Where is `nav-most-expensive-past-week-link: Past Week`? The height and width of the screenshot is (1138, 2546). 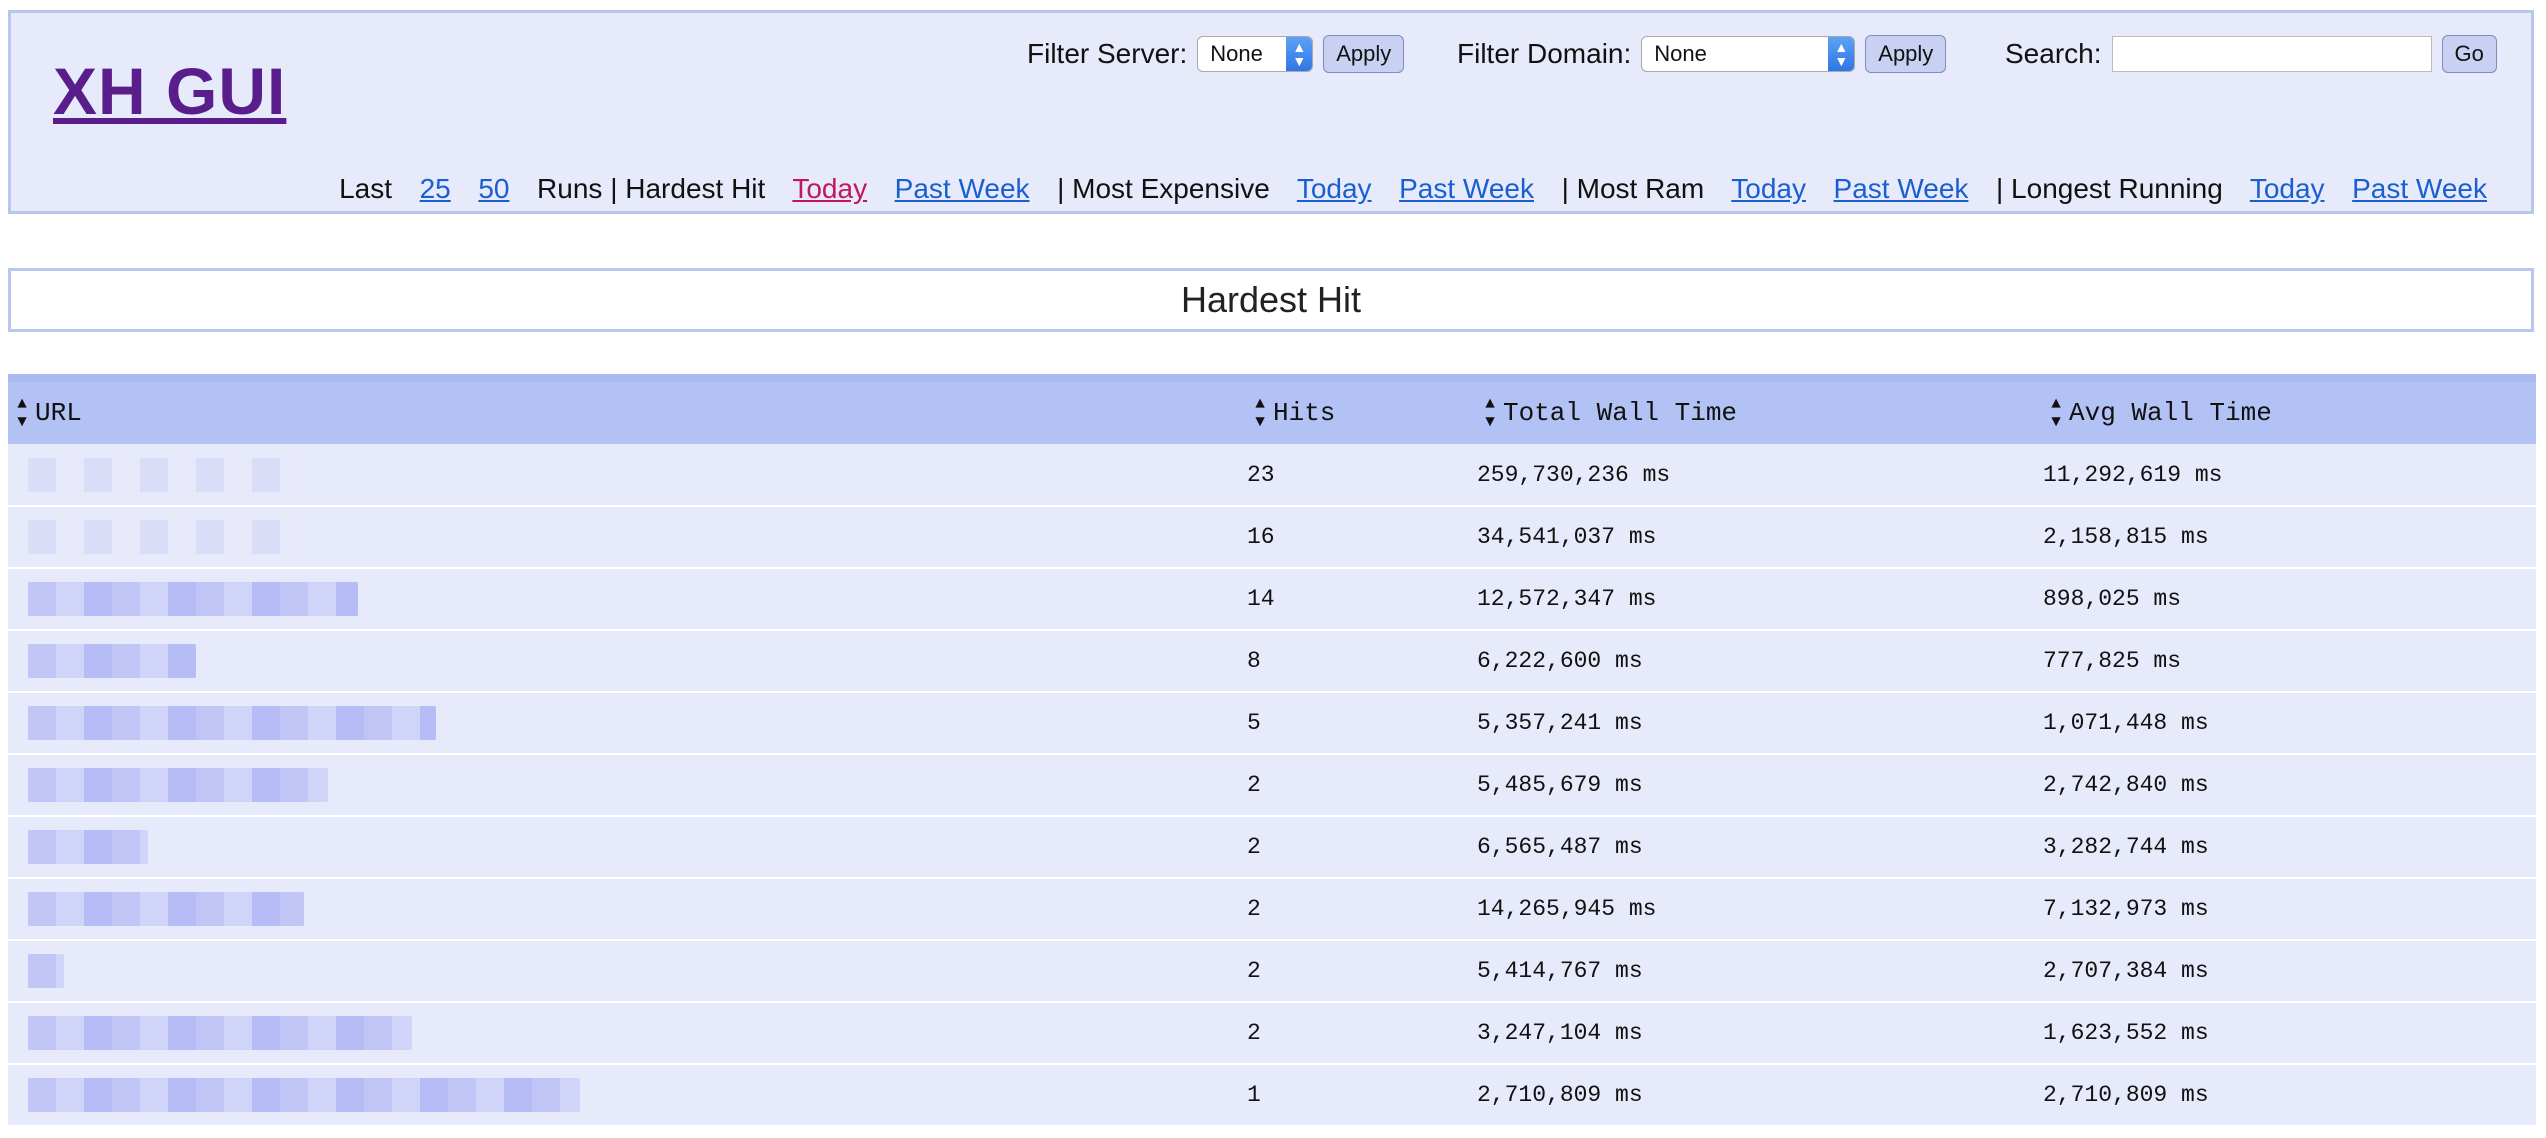
nav-most-expensive-past-week-link: Past Week is located at coordinates (1466, 188).